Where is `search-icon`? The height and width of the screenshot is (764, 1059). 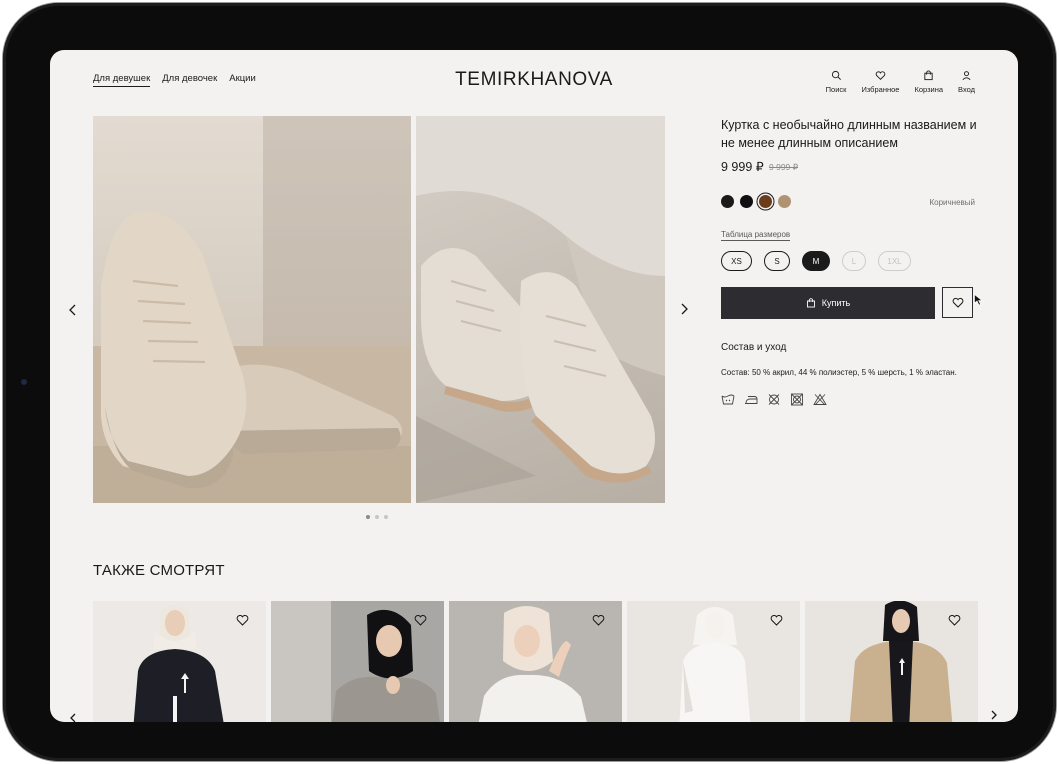
search-icon is located at coordinates (836, 75).